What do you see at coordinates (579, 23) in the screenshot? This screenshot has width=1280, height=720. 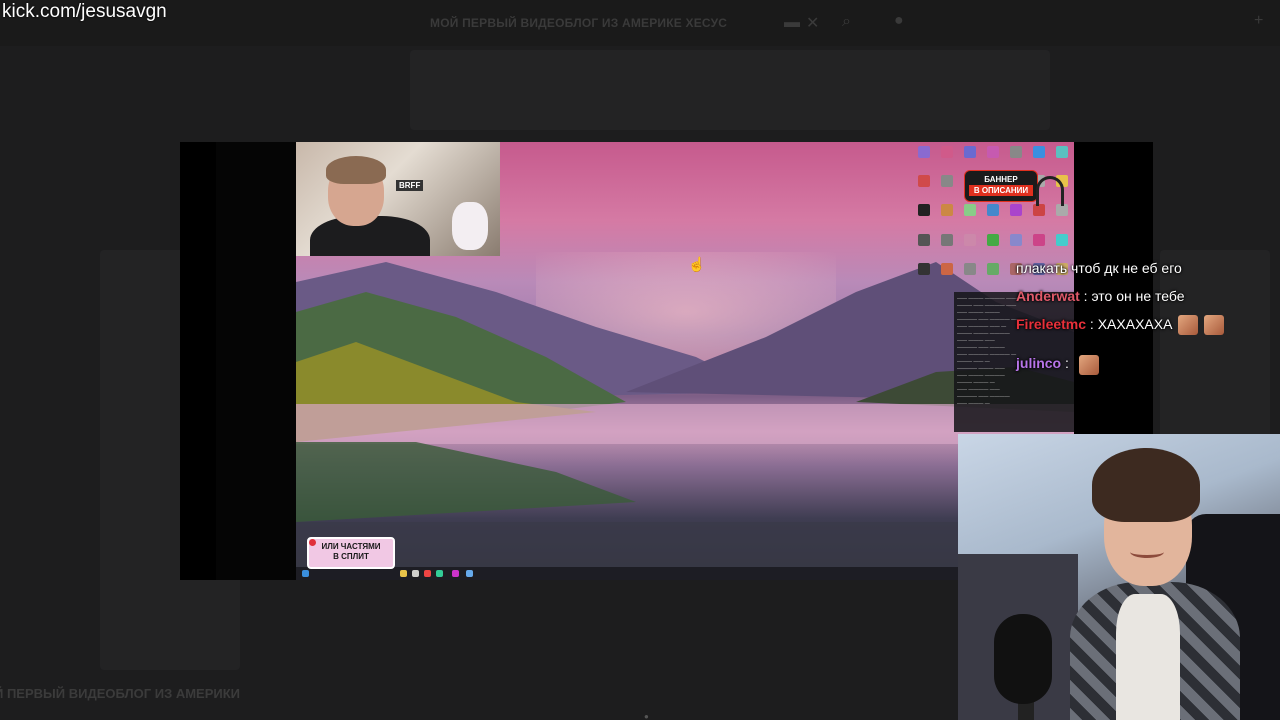 I see `video-title: МОЙ ПЕРВЫЙ ВИДЕОБЛОГ ИЗ АМЕРИКЕ ХЕСУС` at bounding box center [579, 23].